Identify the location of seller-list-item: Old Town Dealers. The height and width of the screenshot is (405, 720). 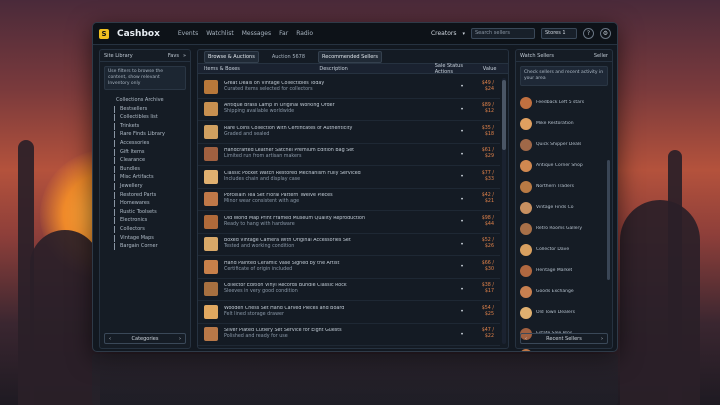
(564, 312).